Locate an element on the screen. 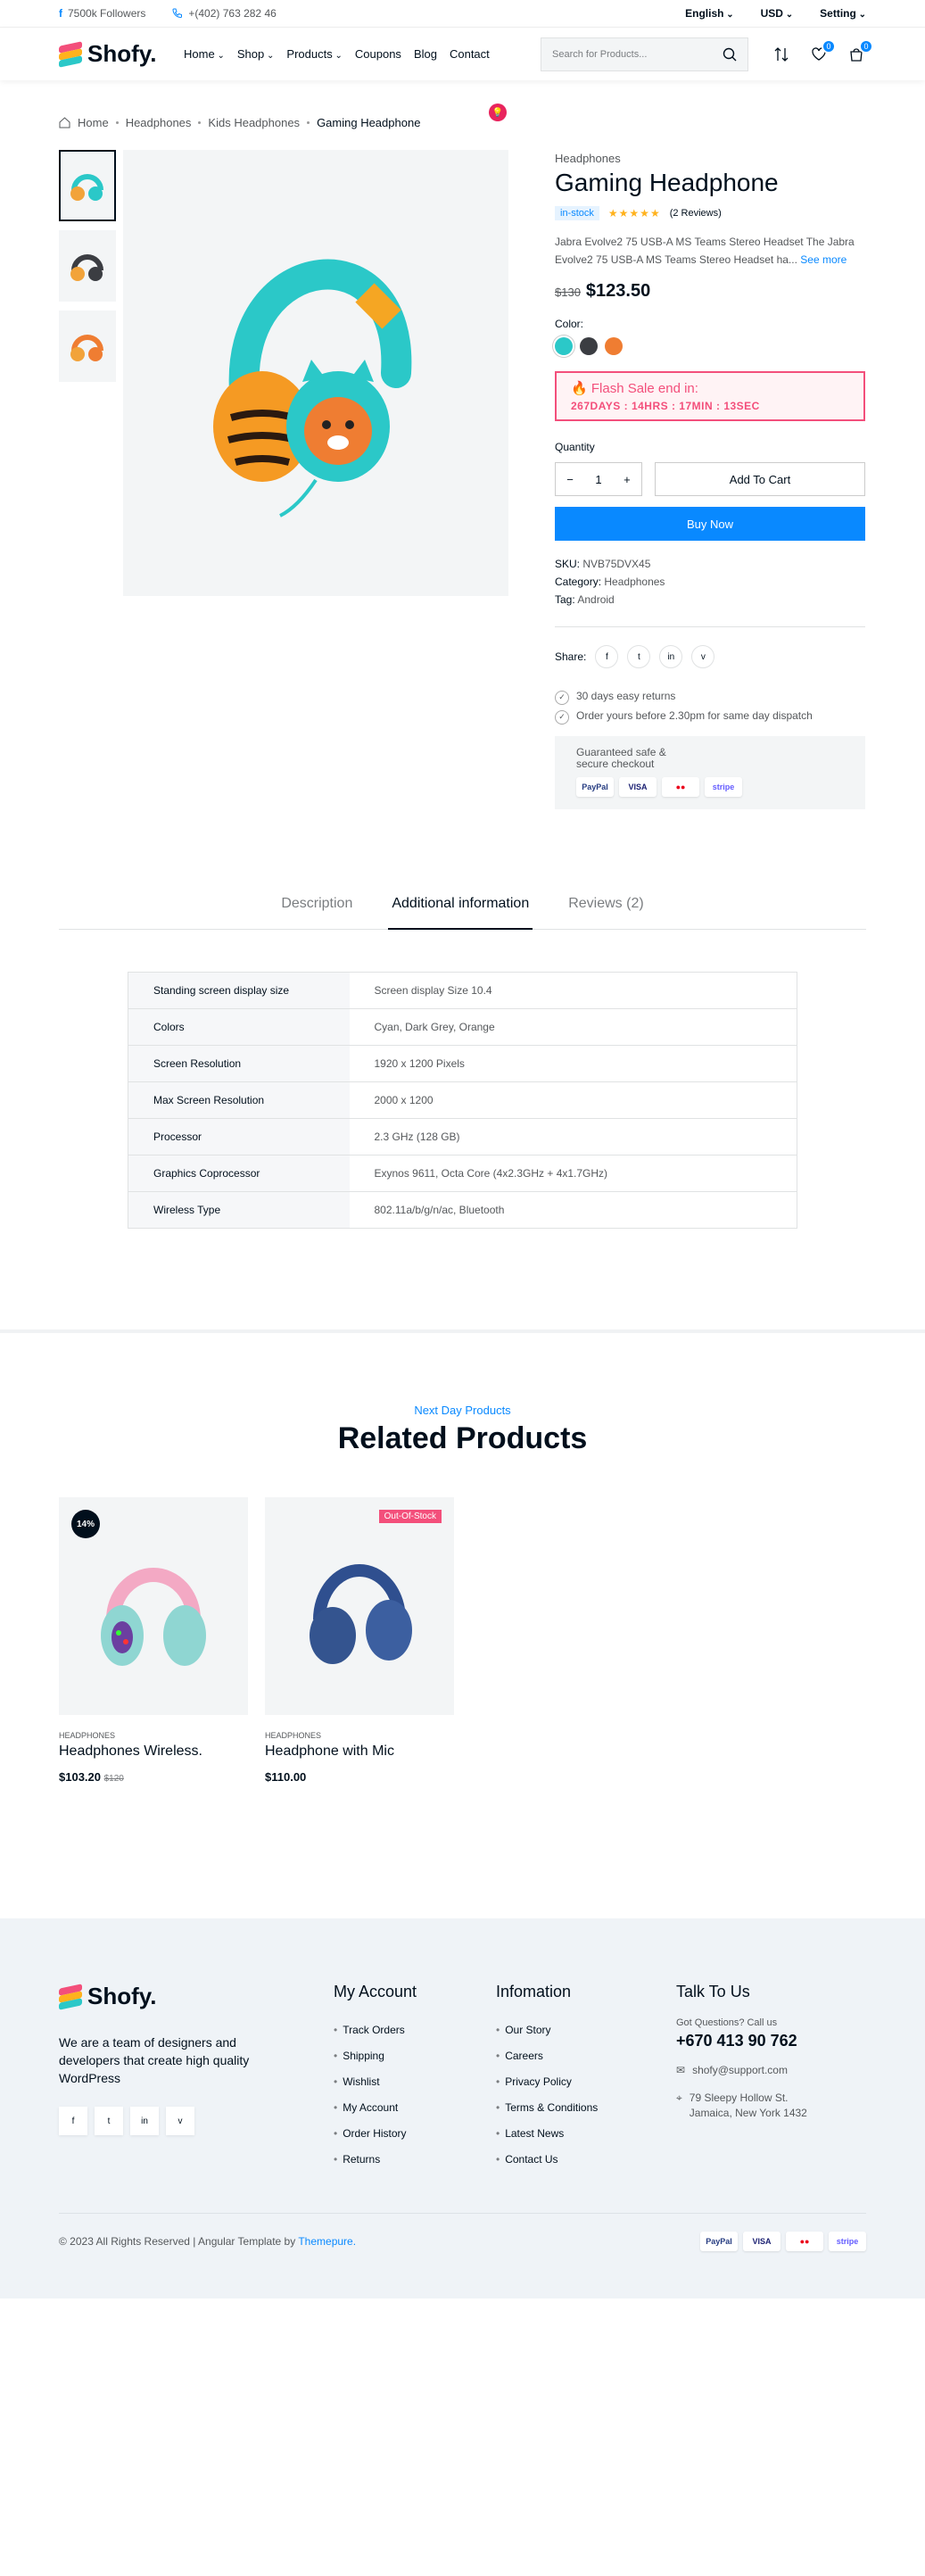 The width and height of the screenshot is (925, 2576). breadcrumb-kids-headphones: Kids Headphones is located at coordinates (254, 122).